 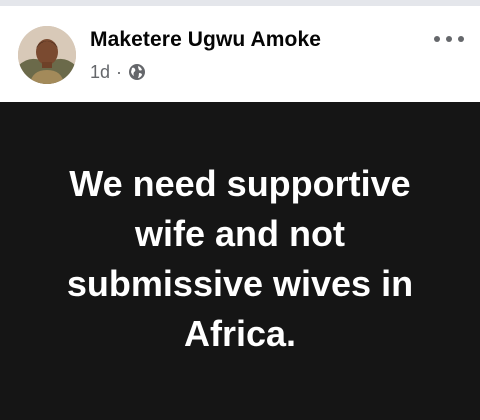 What do you see at coordinates (137, 72) in the screenshot?
I see `globe-icon` at bounding box center [137, 72].